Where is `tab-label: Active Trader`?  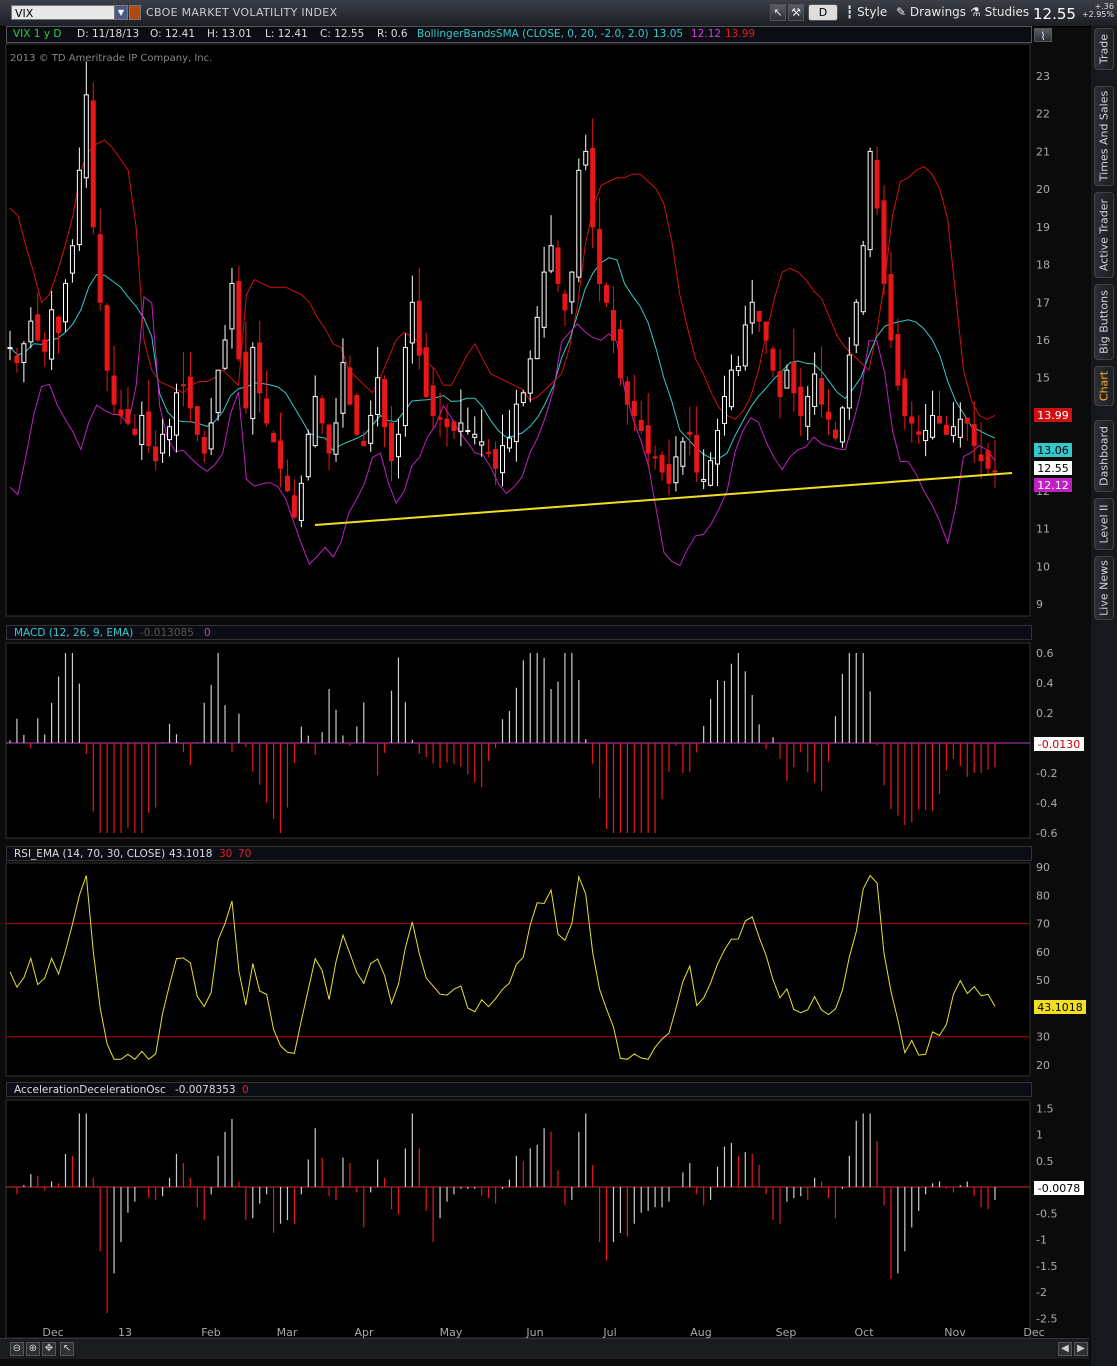
tab-label: Active Trader is located at coordinates (1104, 235).